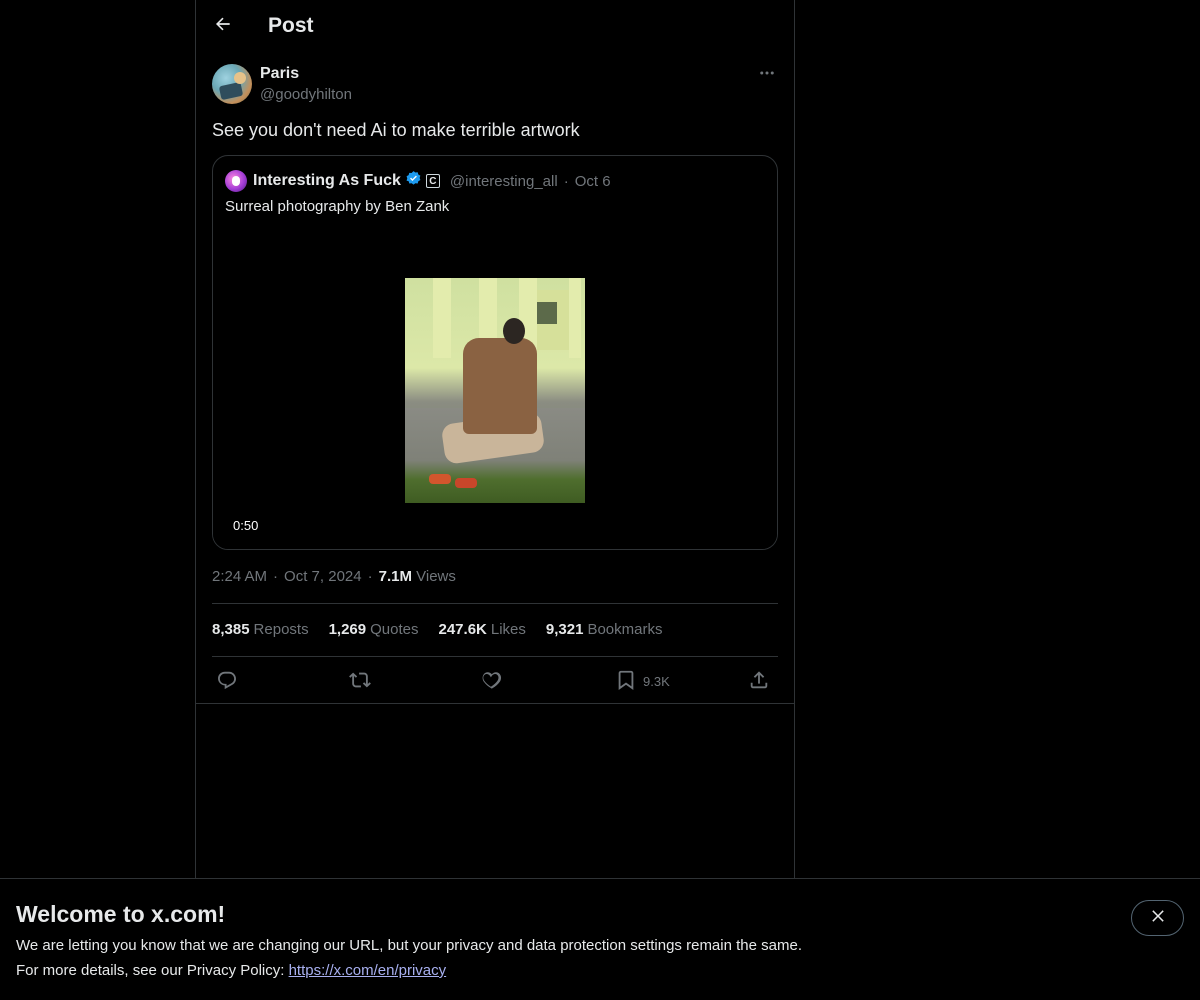  What do you see at coordinates (642, 681) in the screenshot?
I see `bookmark-button: 9.3K` at bounding box center [642, 681].